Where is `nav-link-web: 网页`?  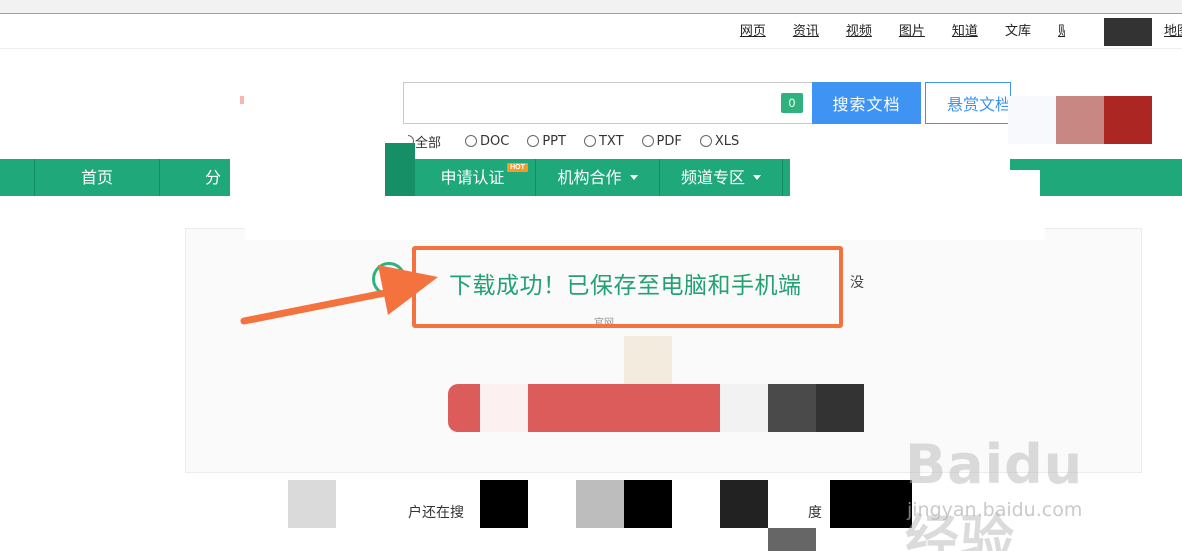 nav-link-web: 网页 is located at coordinates (753, 30).